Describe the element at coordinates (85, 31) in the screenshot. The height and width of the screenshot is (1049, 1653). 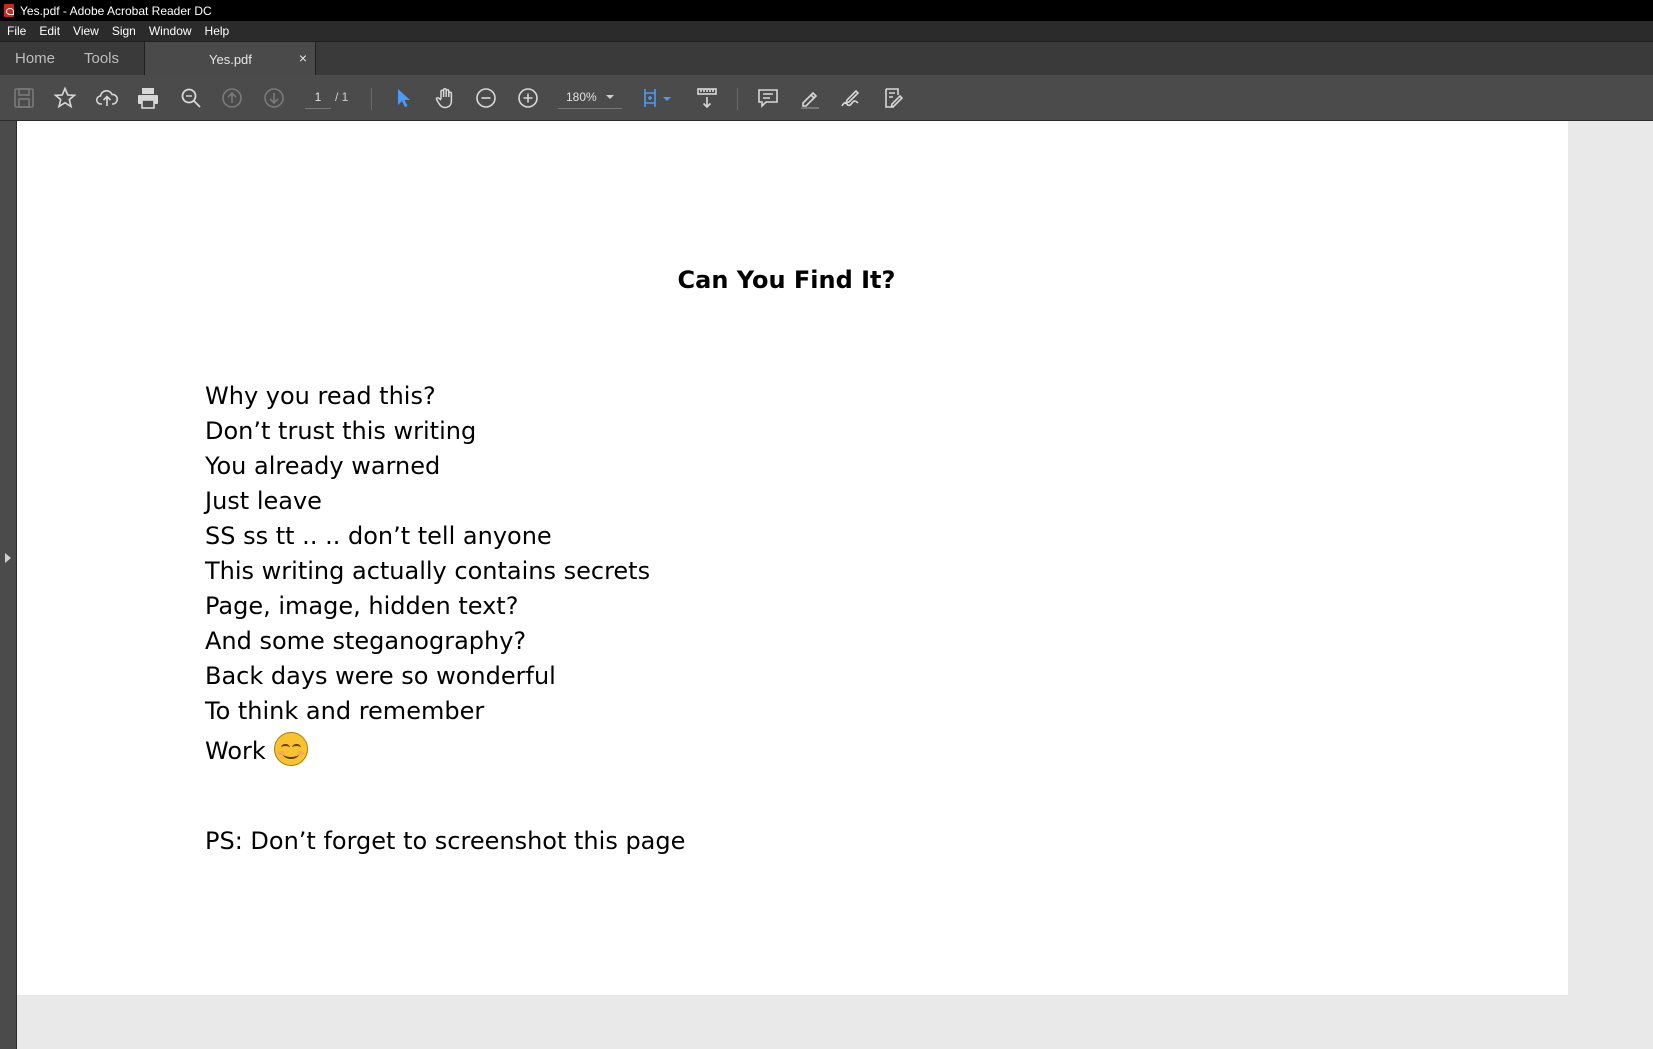
I see `menu-view: View` at that location.